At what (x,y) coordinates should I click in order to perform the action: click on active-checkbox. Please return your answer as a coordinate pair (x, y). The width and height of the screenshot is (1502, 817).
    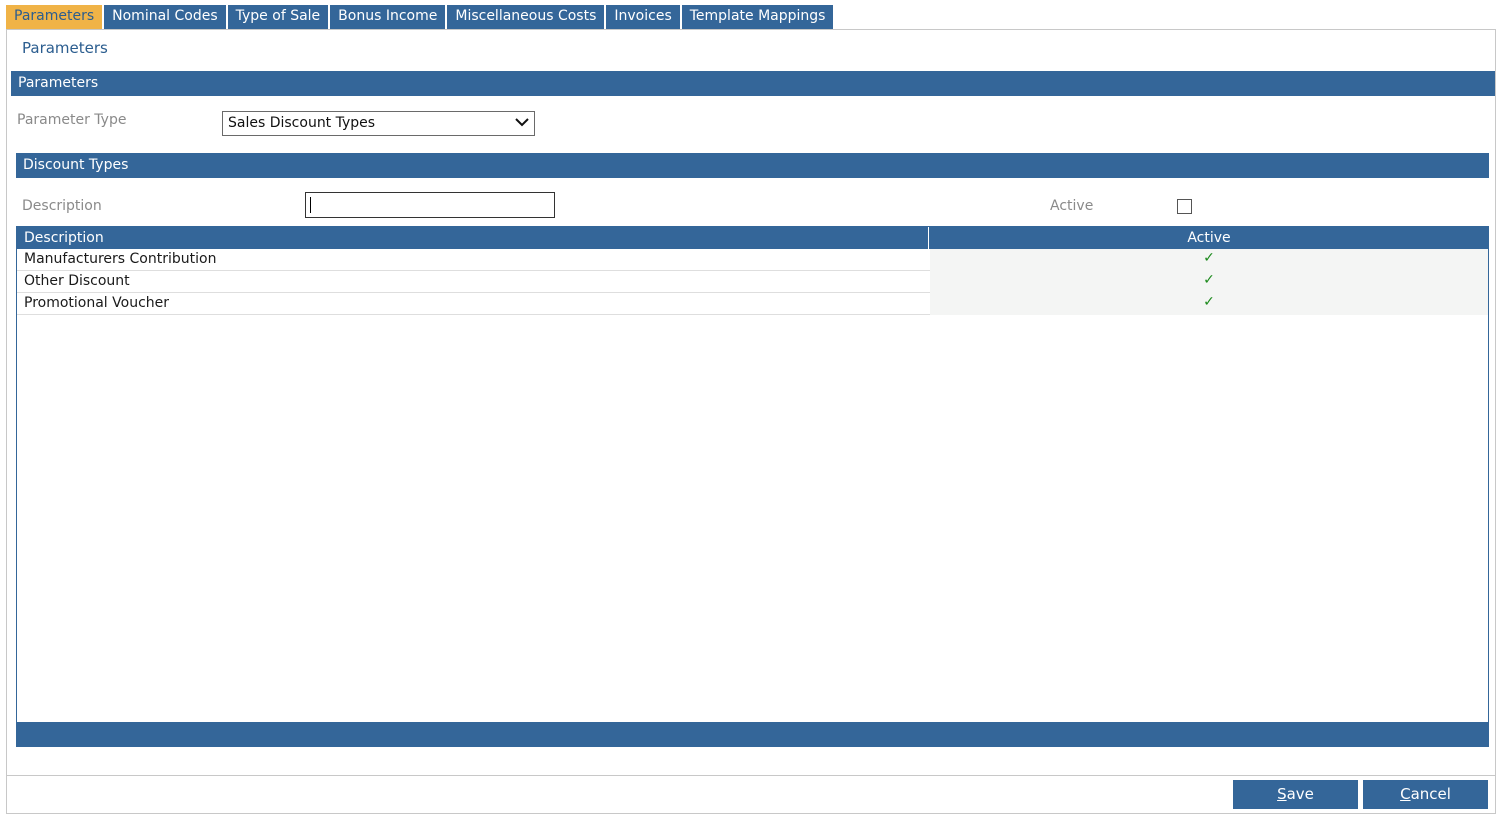
    Looking at the image, I should click on (1184, 206).